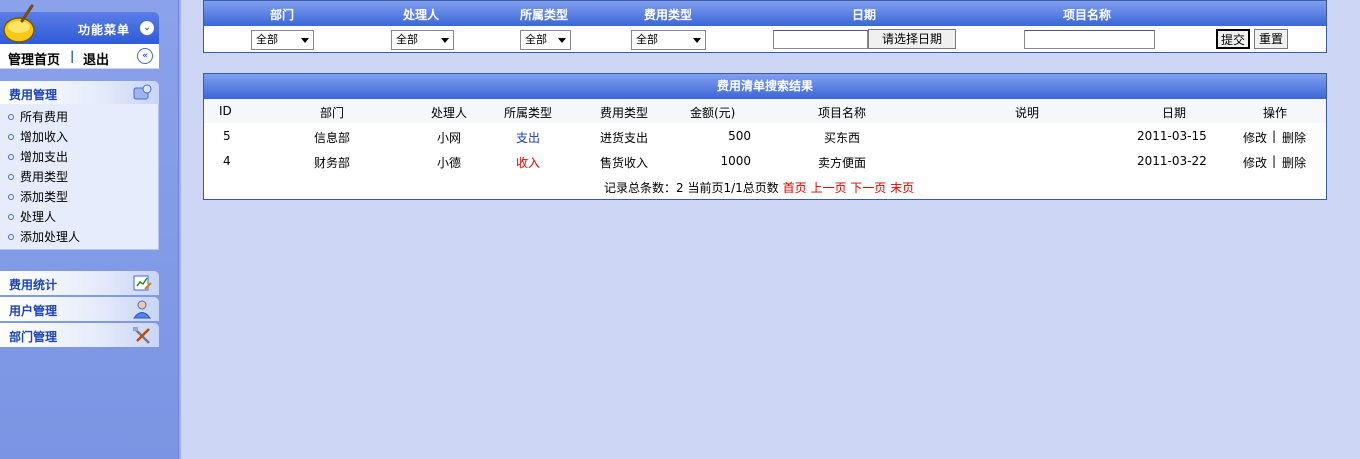  What do you see at coordinates (449, 113) in the screenshot?
I see `col-handler: 处理人` at bounding box center [449, 113].